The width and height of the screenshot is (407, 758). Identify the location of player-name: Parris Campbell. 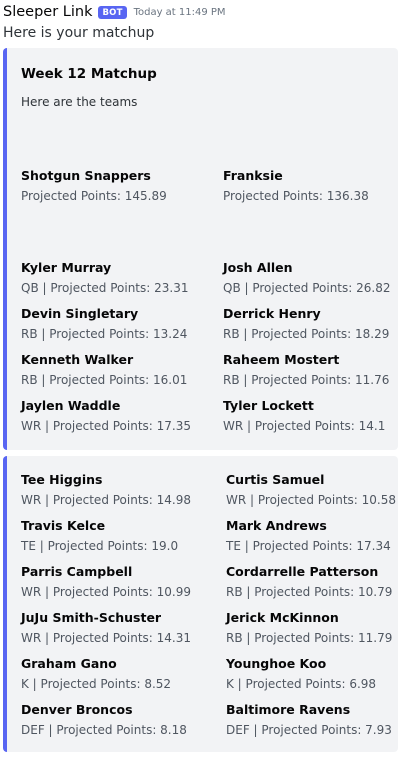
(77, 571).